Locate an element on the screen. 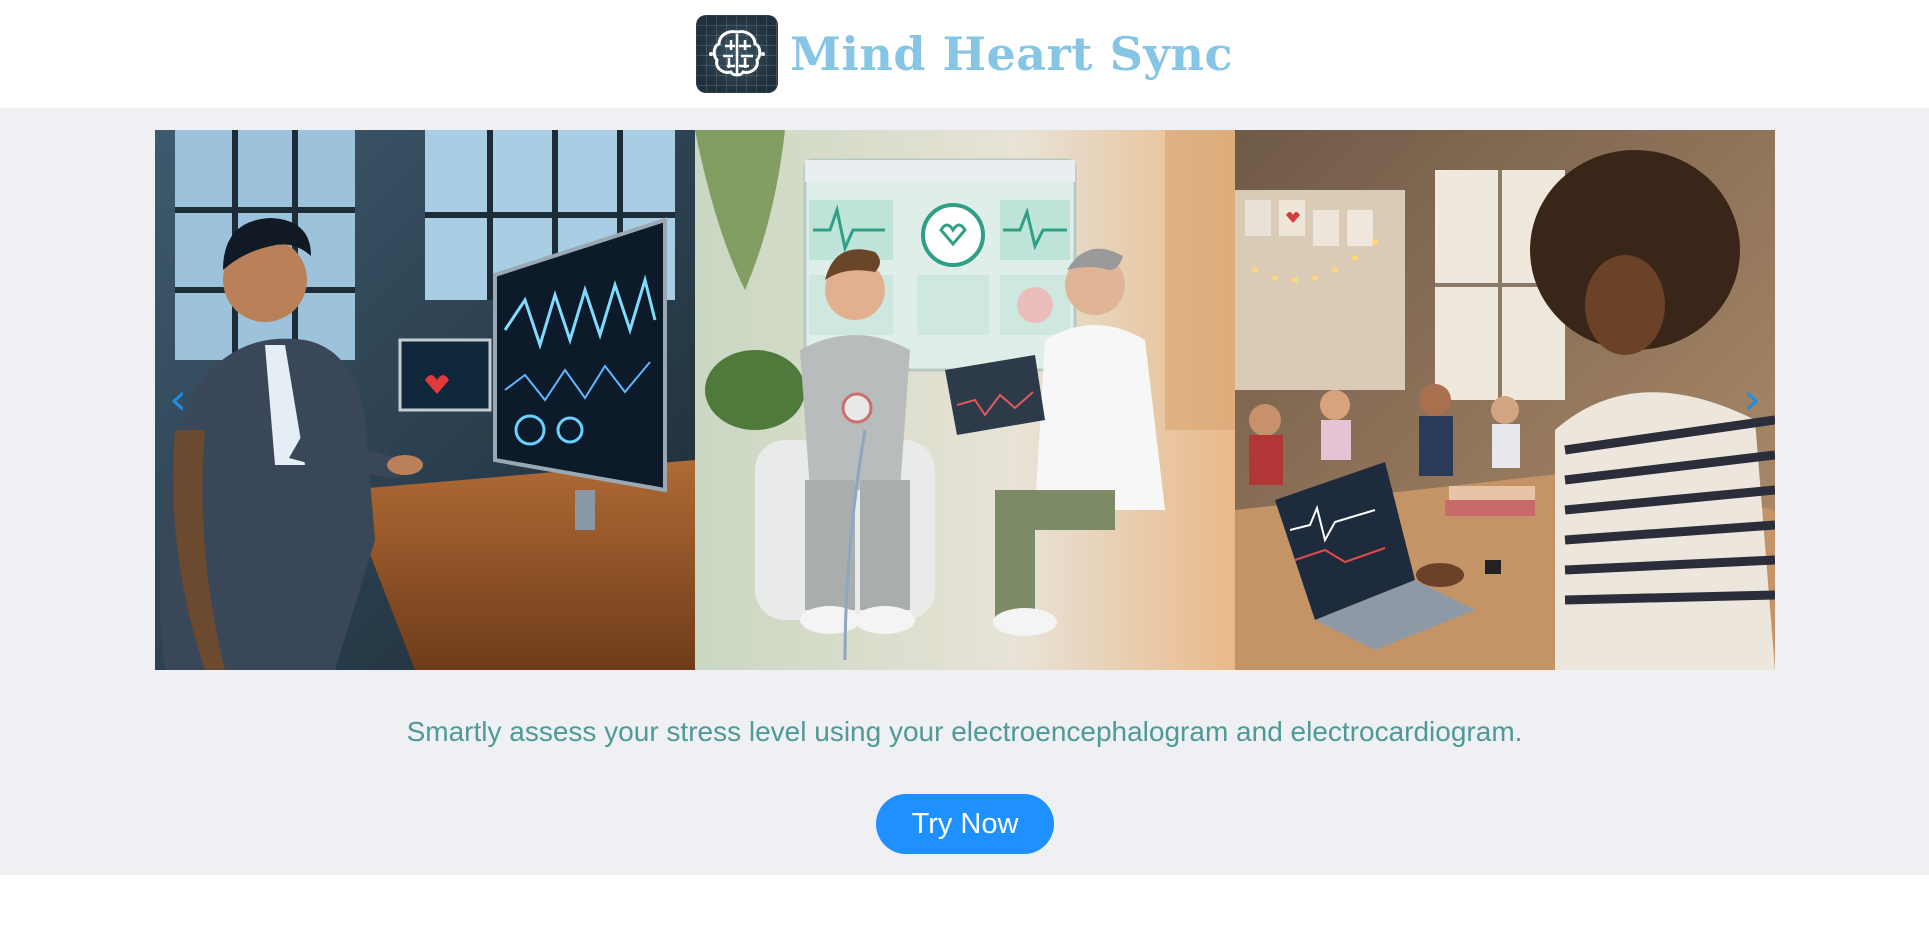 Image resolution: width=1929 pixels, height=951 pixels. brand: Mind Heart Sync is located at coordinates (964, 54).